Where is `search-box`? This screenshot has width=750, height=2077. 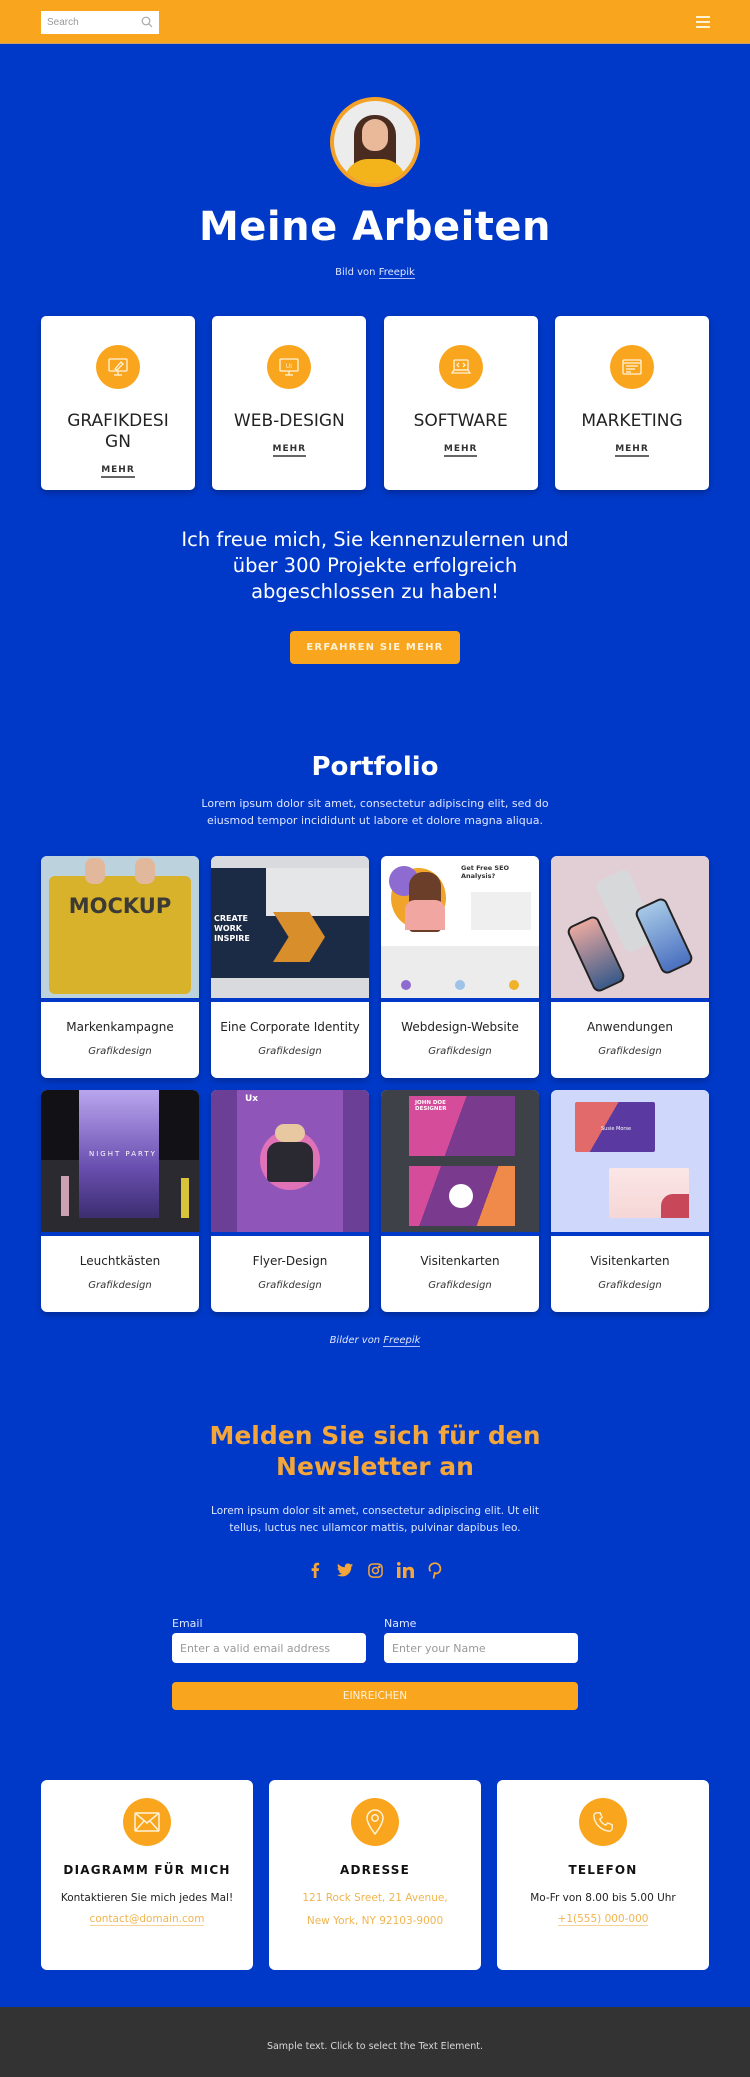 search-box is located at coordinates (100, 22).